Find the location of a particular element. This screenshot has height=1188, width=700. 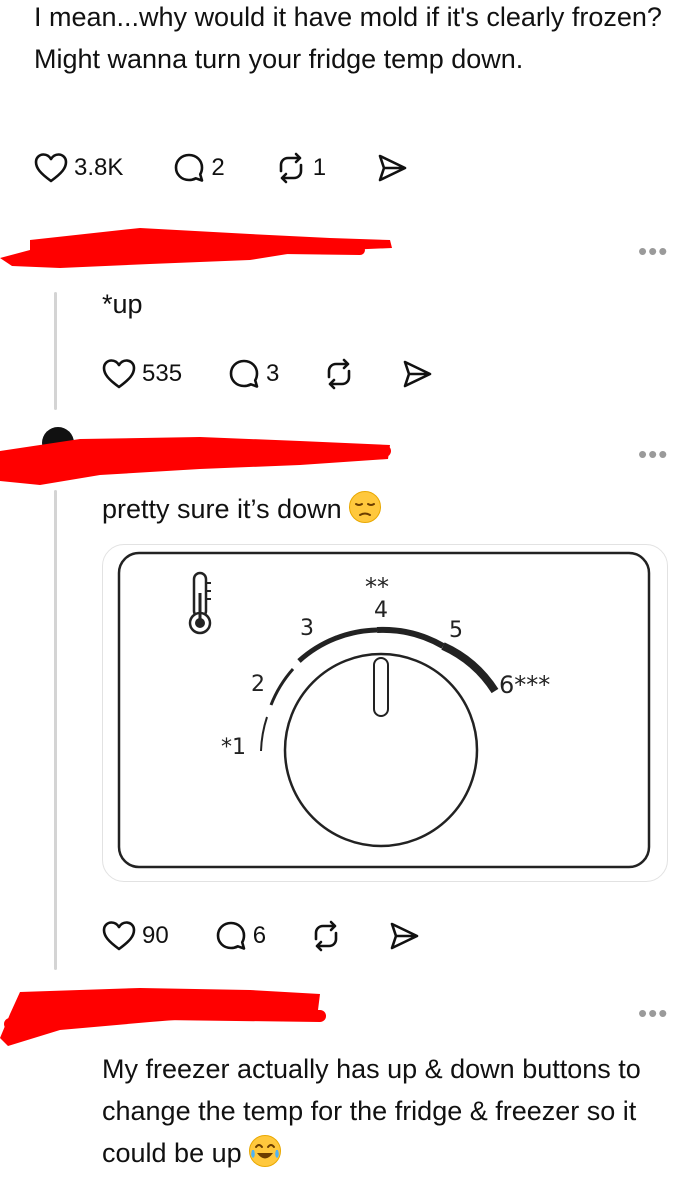

post-actions: 3.8K 2 1 is located at coordinates (221, 168).